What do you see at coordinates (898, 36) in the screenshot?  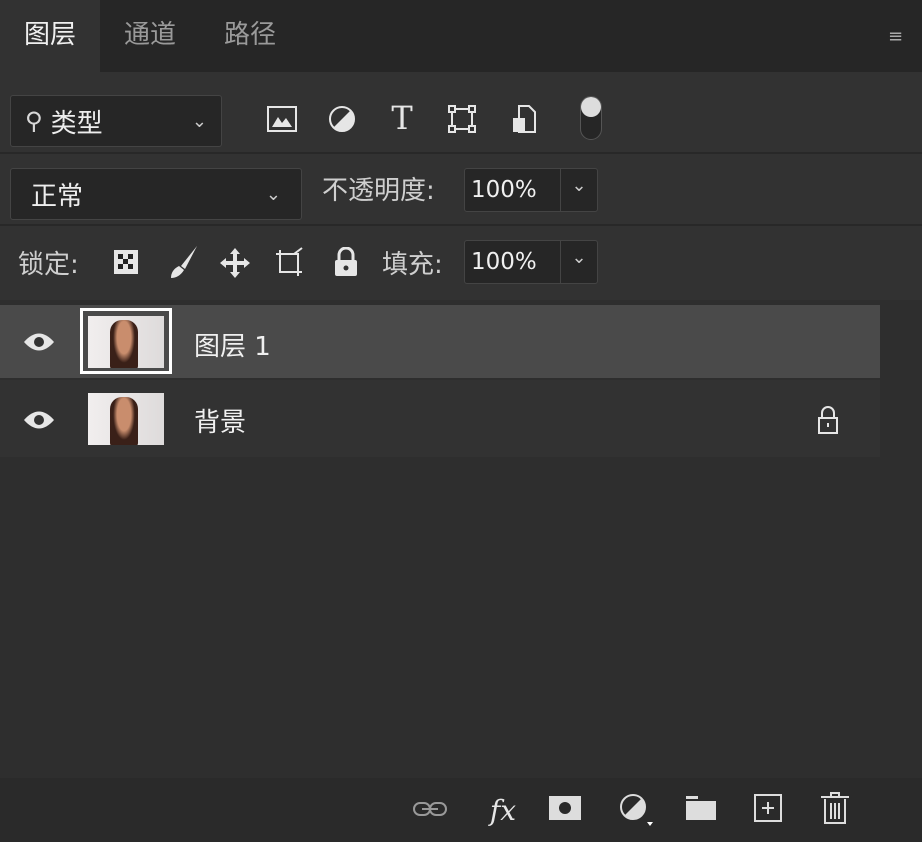 I see `panel-menu-icon: ≡` at bounding box center [898, 36].